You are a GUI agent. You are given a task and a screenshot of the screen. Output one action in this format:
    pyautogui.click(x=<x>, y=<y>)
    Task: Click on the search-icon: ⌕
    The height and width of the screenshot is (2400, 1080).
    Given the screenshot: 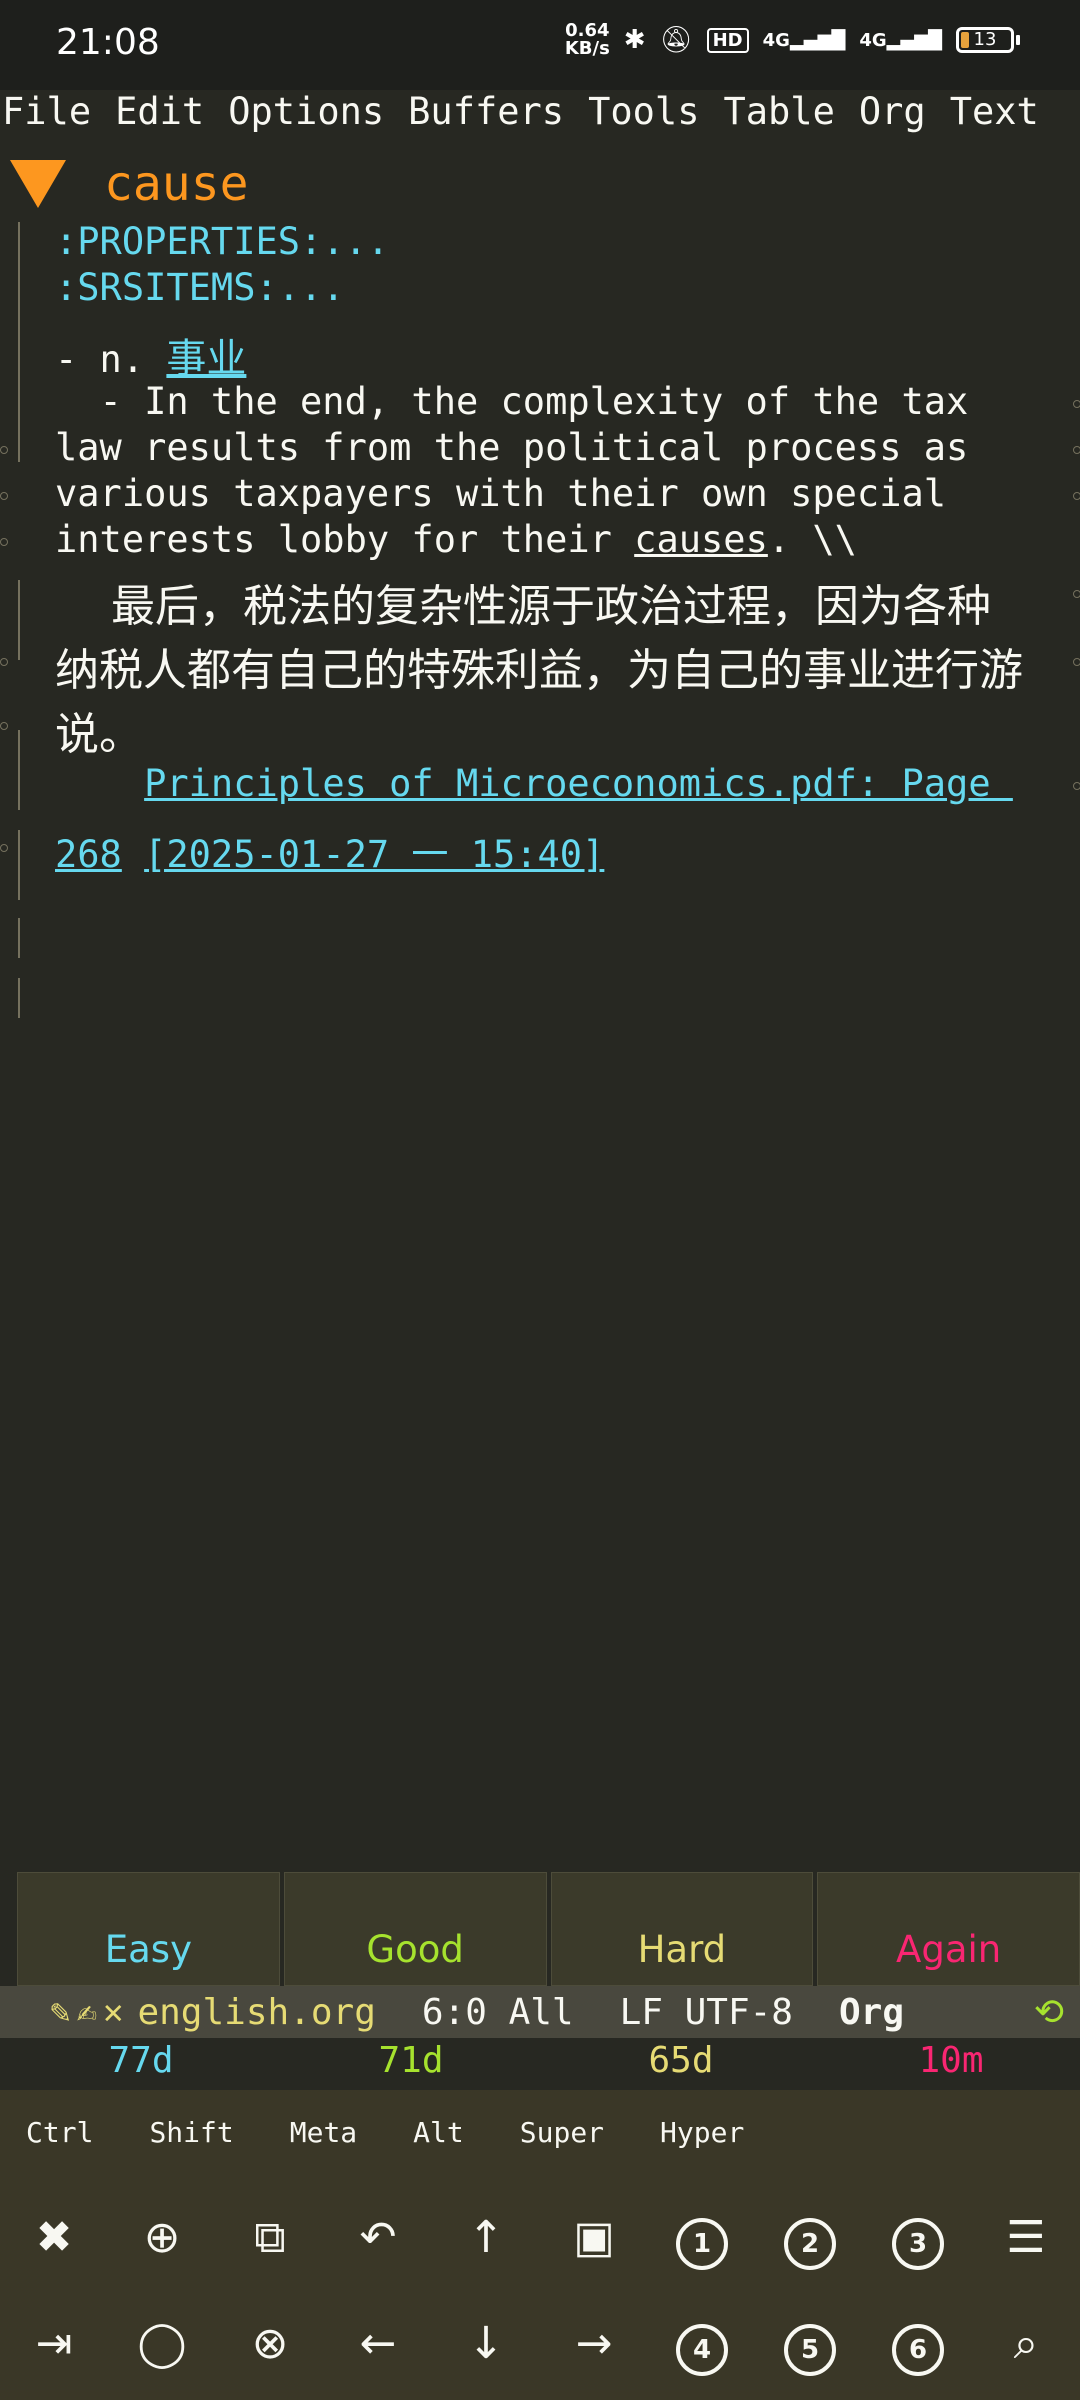 What is the action you would take?
    pyautogui.click(x=1026, y=2347)
    